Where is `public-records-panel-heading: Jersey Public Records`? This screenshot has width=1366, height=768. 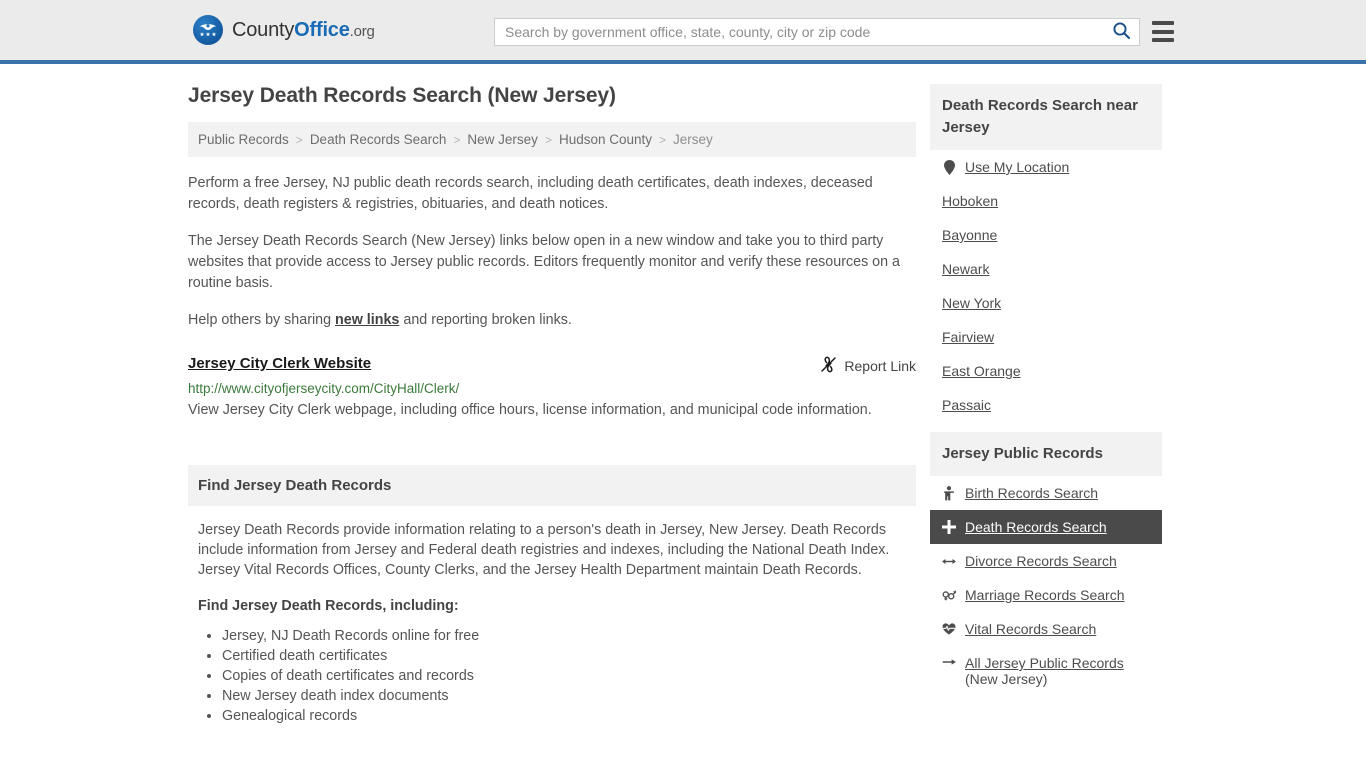
public-records-panel-heading: Jersey Public Records is located at coordinates (1046, 454).